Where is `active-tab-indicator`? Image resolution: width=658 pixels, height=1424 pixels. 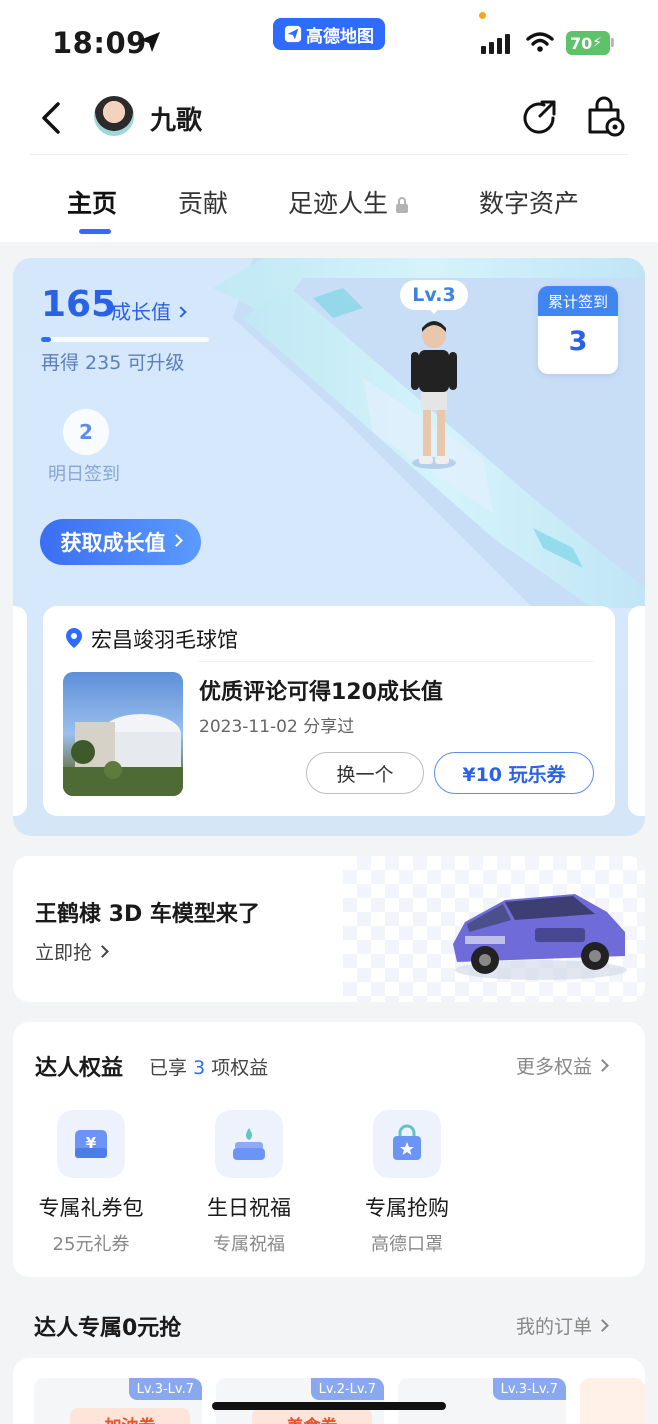
active-tab-indicator is located at coordinates (95, 231).